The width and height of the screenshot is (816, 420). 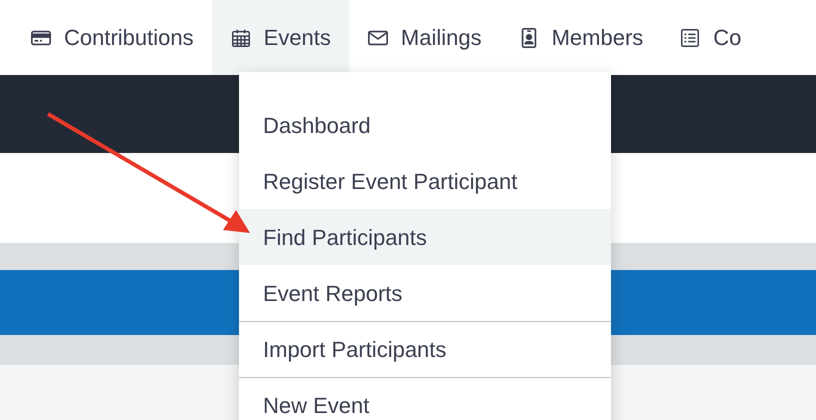 I want to click on menu-item: Dashboard, so click(x=425, y=125).